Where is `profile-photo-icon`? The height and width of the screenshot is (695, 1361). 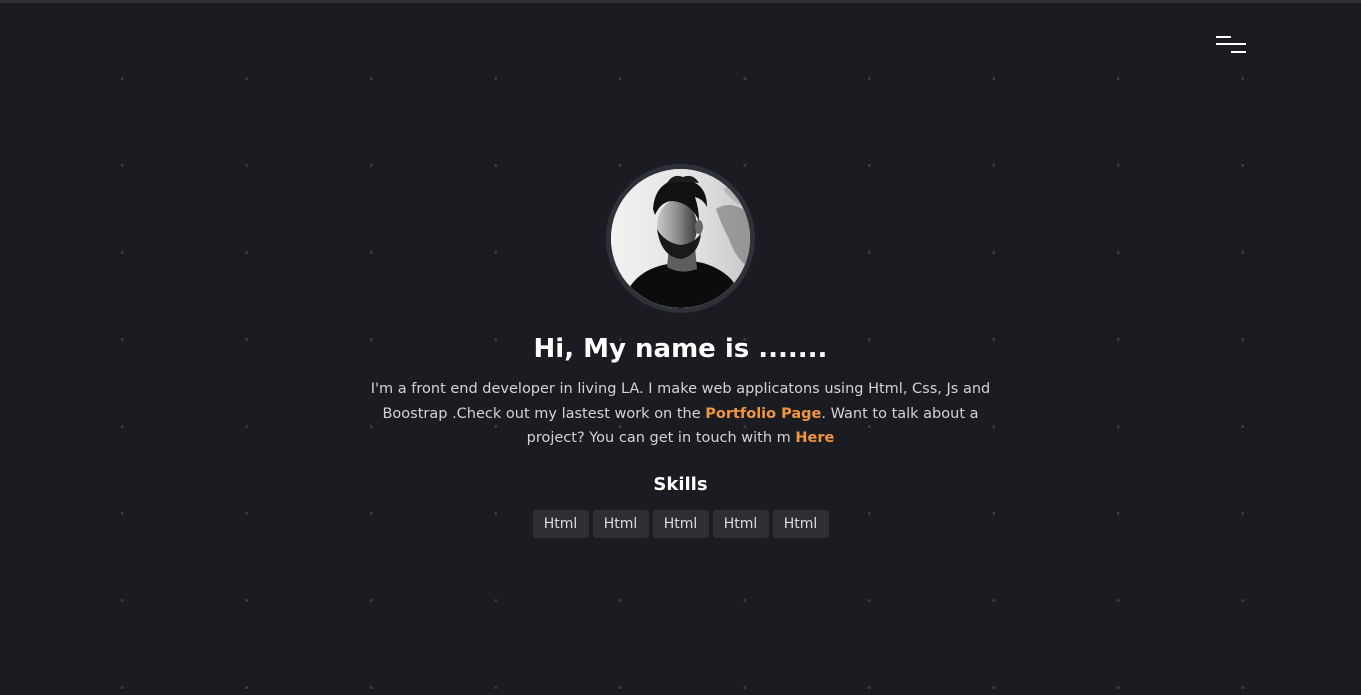
profile-photo-icon is located at coordinates (680, 238).